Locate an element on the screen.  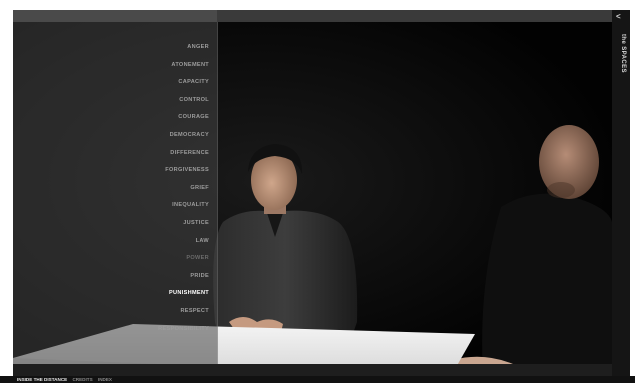
sidebar-item-law: LAW is located at coordinates (111, 242).